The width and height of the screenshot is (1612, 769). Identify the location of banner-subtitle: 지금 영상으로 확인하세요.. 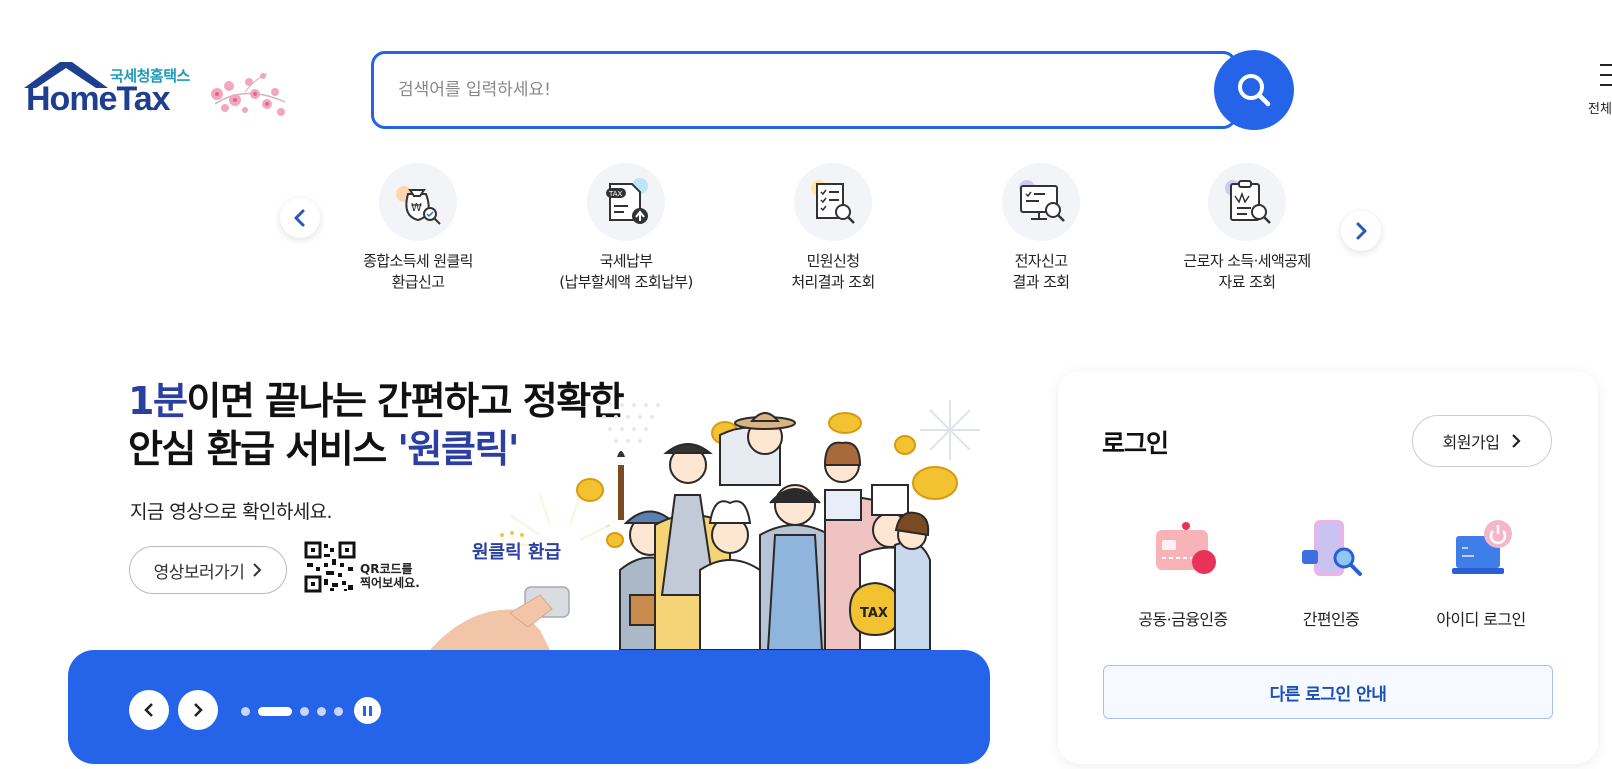
(231, 512).